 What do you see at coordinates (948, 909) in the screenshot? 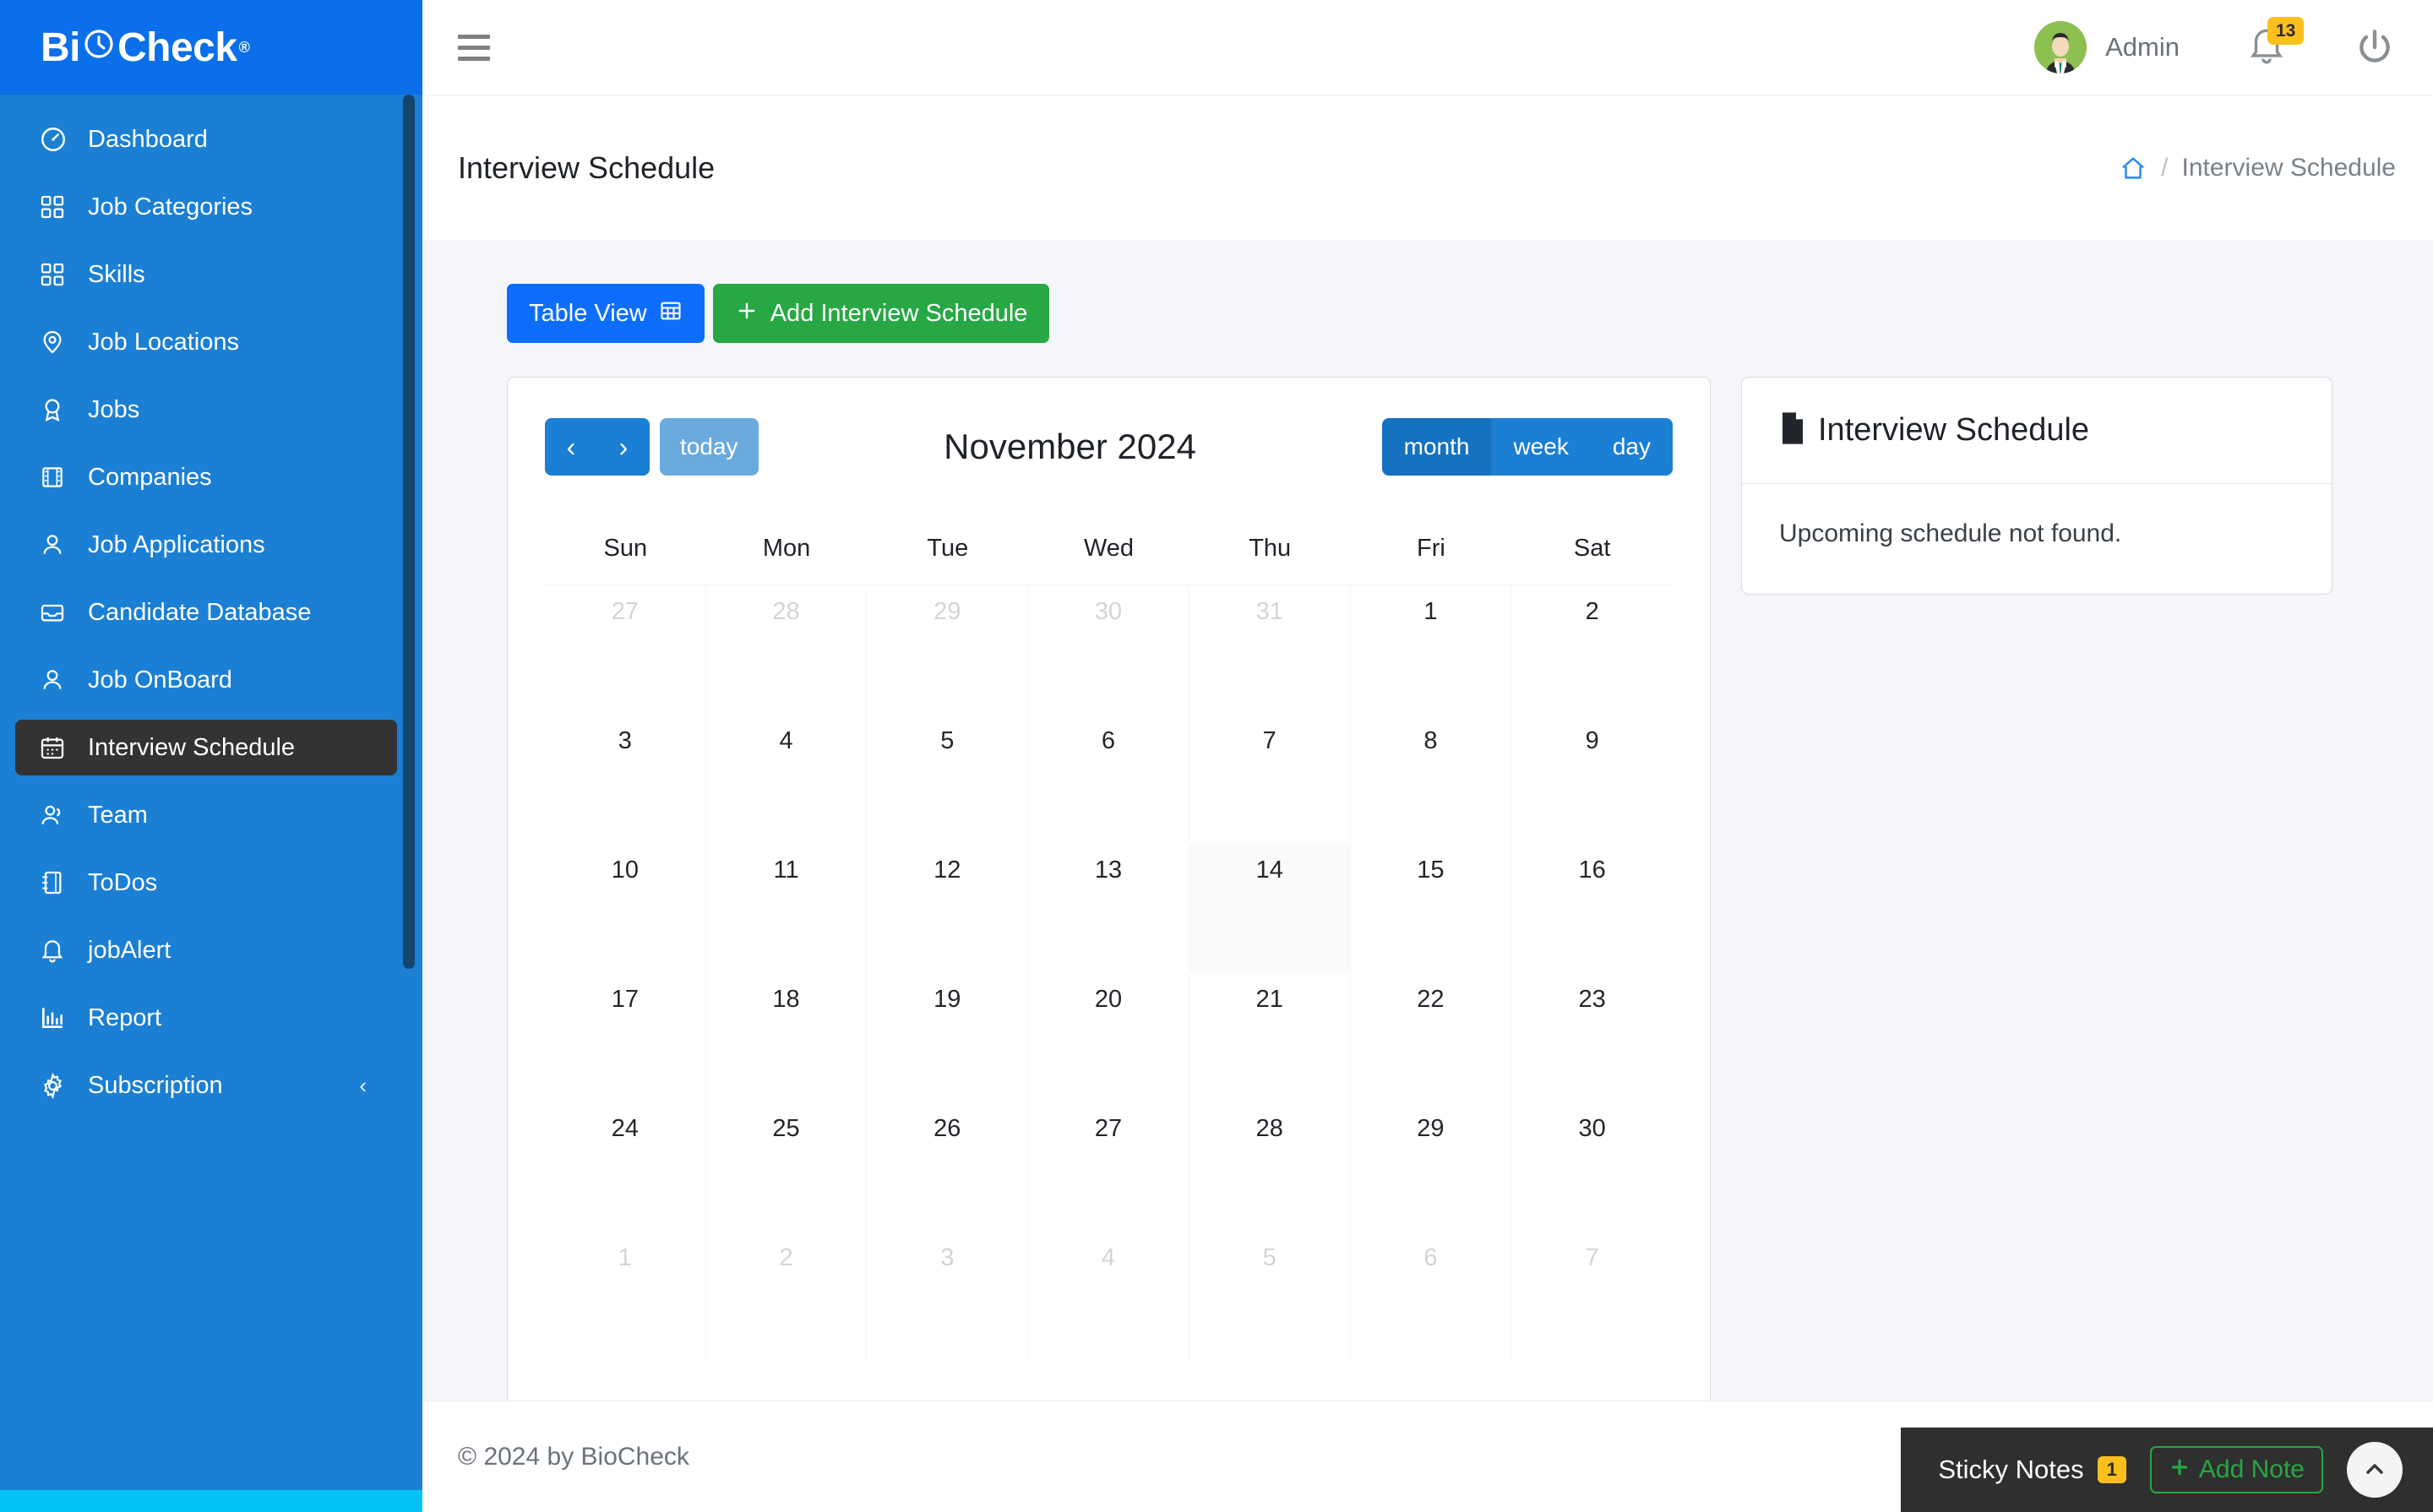
I see `calendar-day-cell: 12` at bounding box center [948, 909].